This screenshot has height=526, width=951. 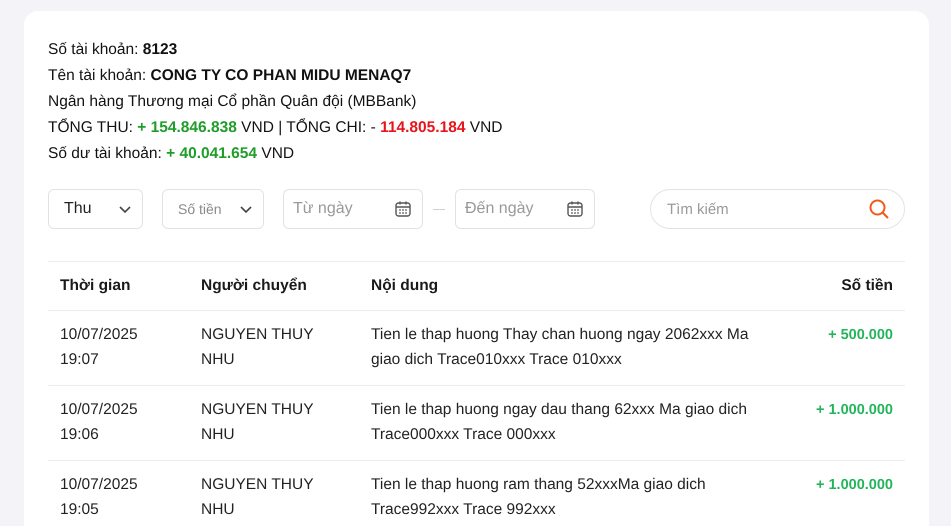 I want to click on type-select: Thu, so click(x=95, y=209).